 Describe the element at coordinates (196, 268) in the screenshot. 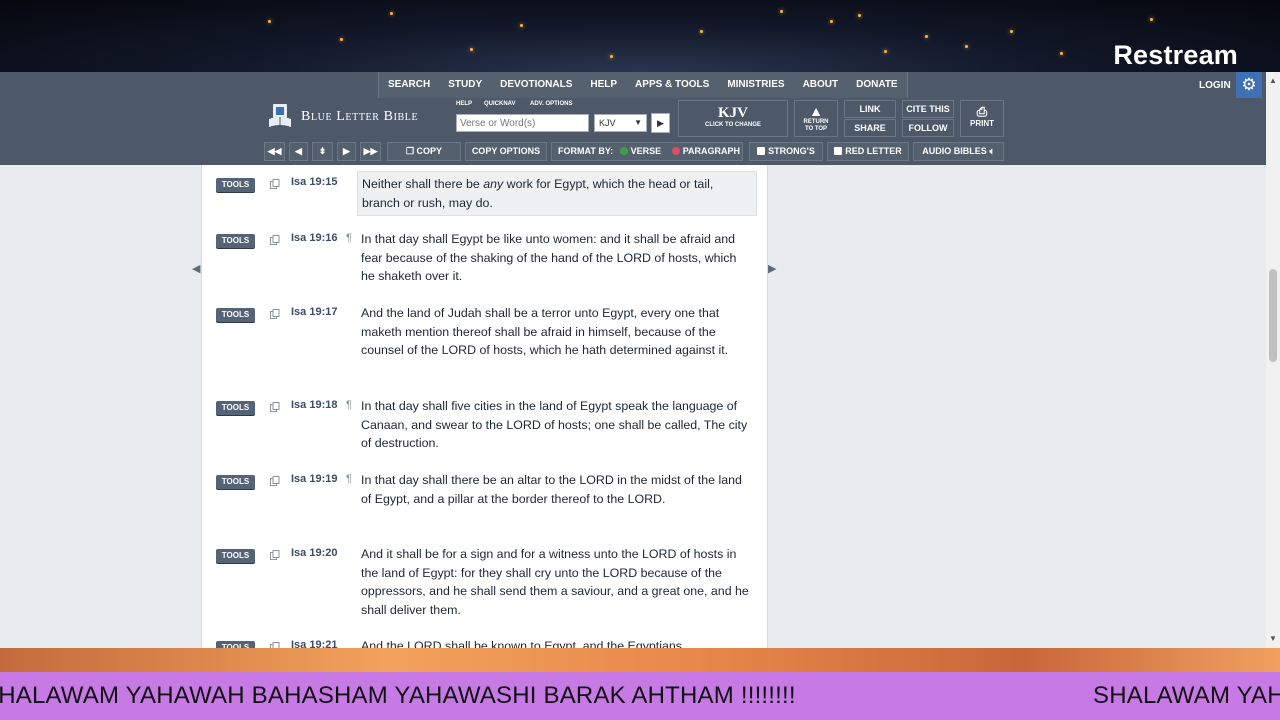

I see `collapse-left-arrow-icon: ◀` at that location.